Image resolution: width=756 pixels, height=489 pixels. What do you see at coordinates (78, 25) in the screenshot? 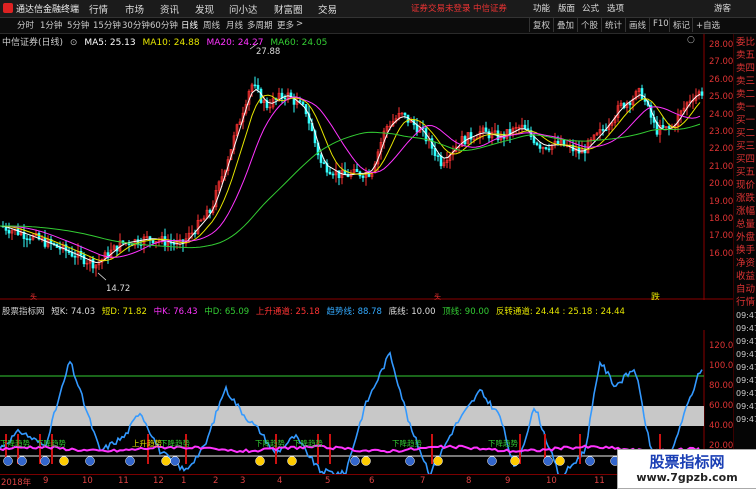
I see `period-tab: 5分钟` at bounding box center [78, 25].